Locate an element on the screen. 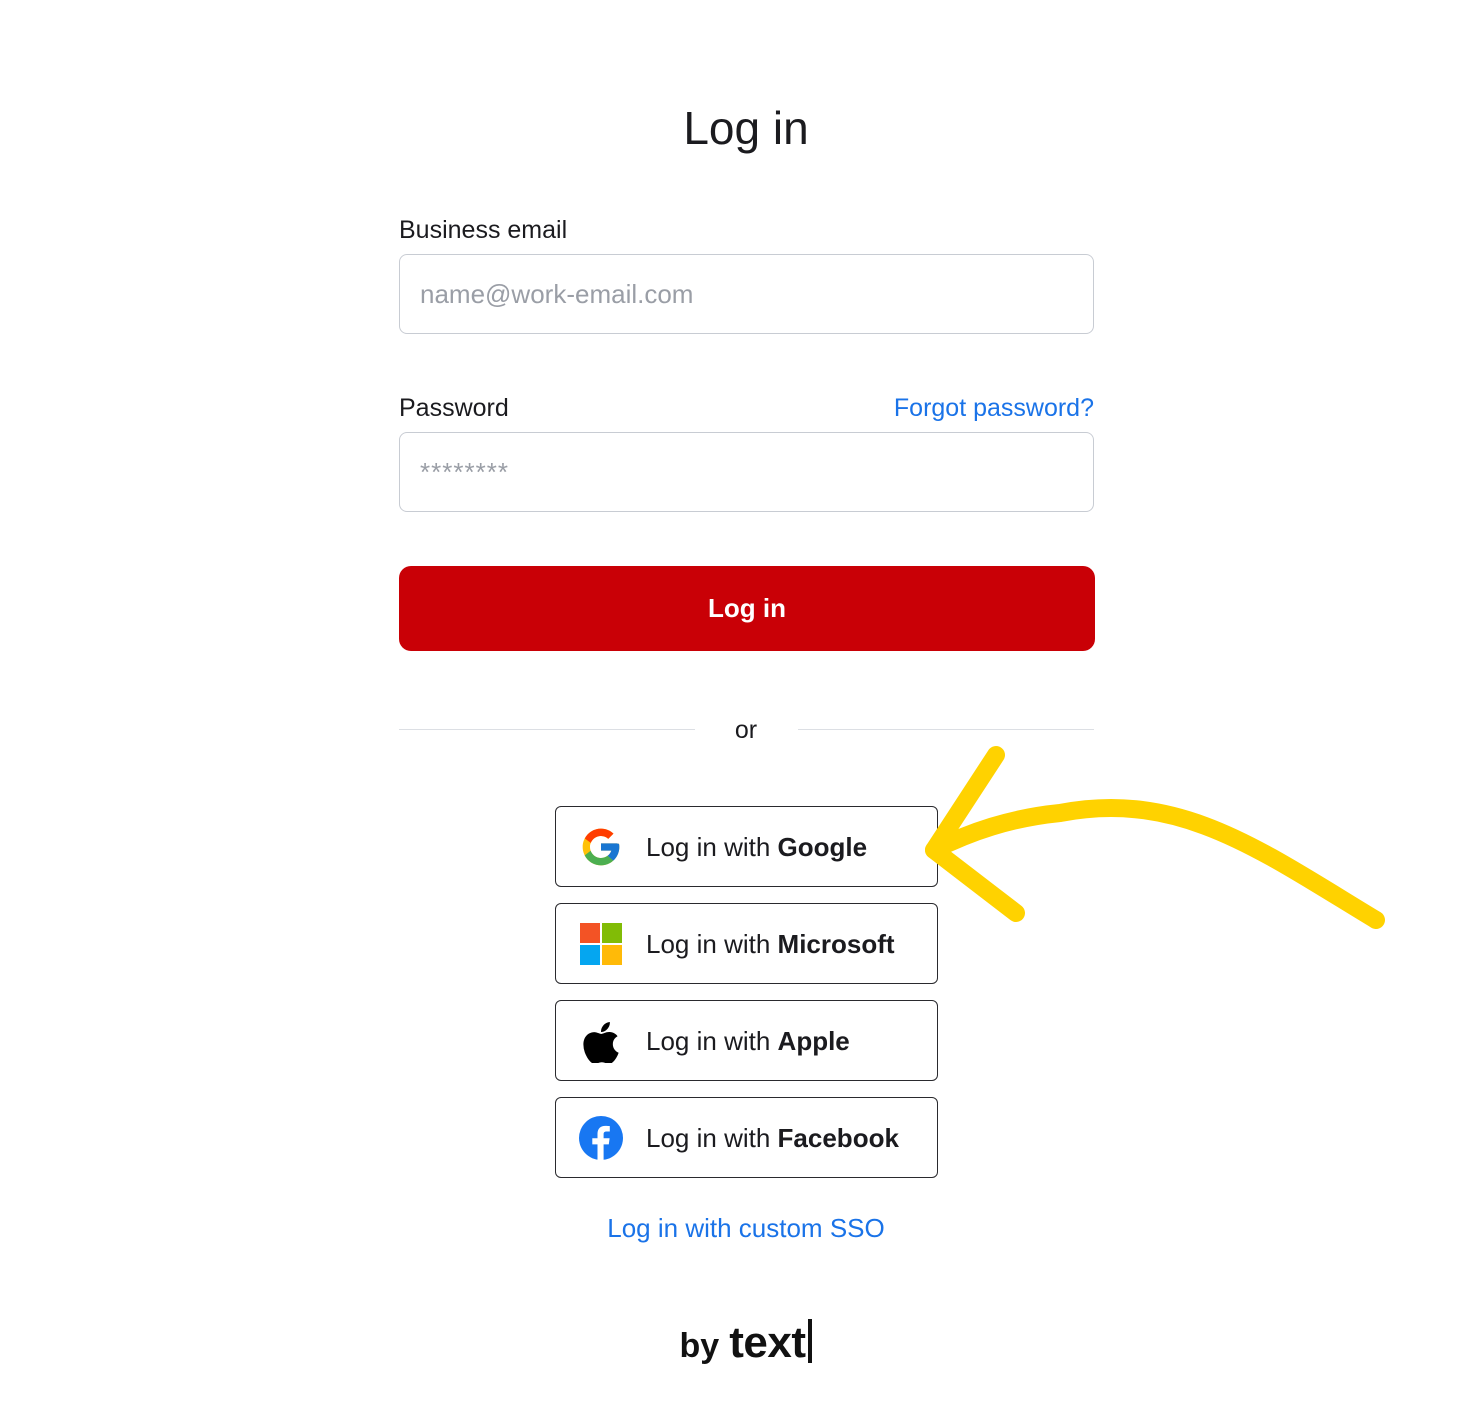 The image size is (1472, 1415). password-label: Password is located at coordinates (454, 408).